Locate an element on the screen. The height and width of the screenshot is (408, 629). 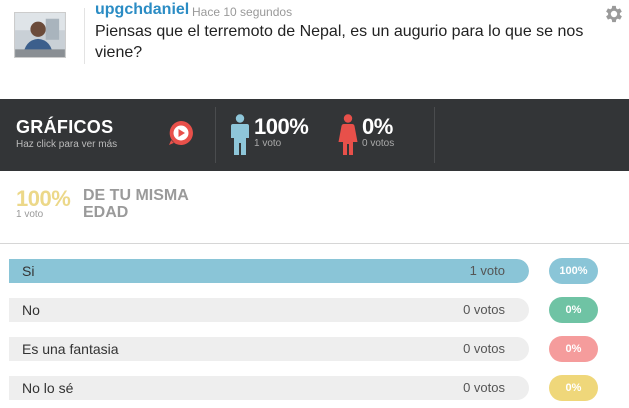
option-label: No lo sé is located at coordinates (48, 388).